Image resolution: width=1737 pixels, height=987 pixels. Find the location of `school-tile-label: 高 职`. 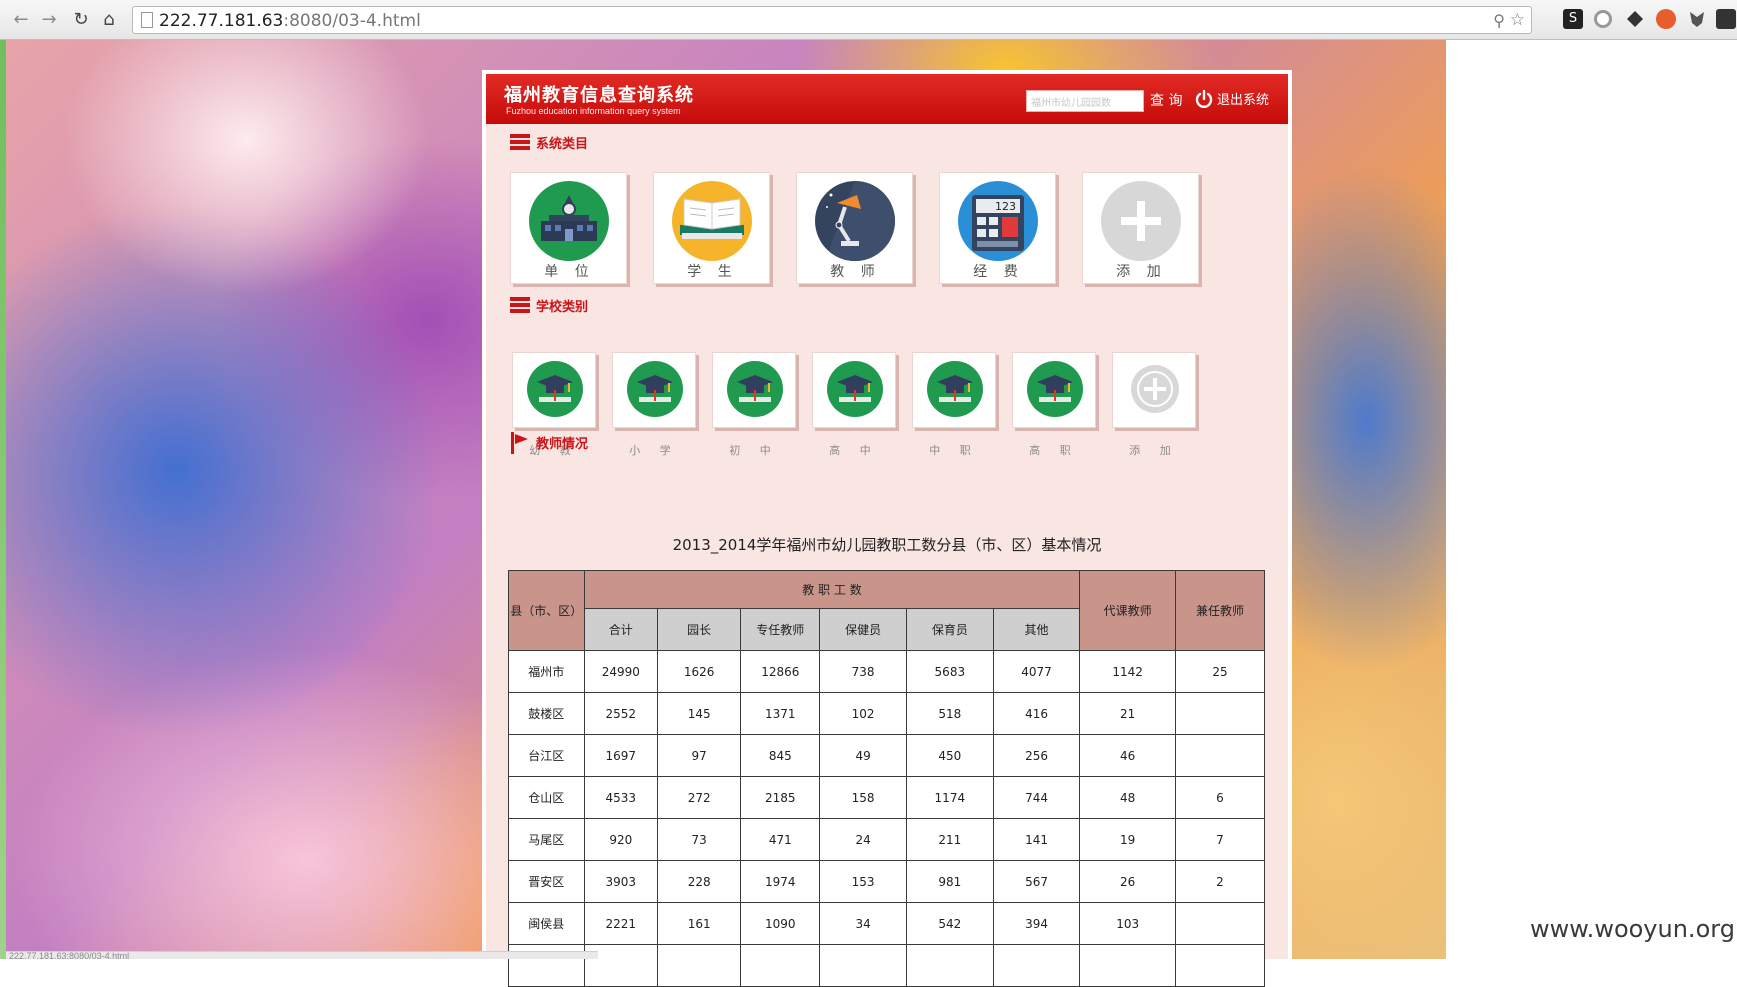

school-tile-label: 高 职 is located at coordinates (1054, 450).